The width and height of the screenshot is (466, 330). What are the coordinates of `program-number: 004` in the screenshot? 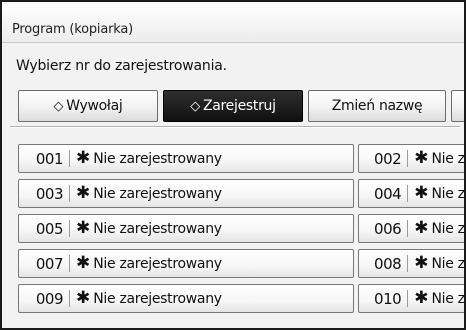 It's located at (388, 193).